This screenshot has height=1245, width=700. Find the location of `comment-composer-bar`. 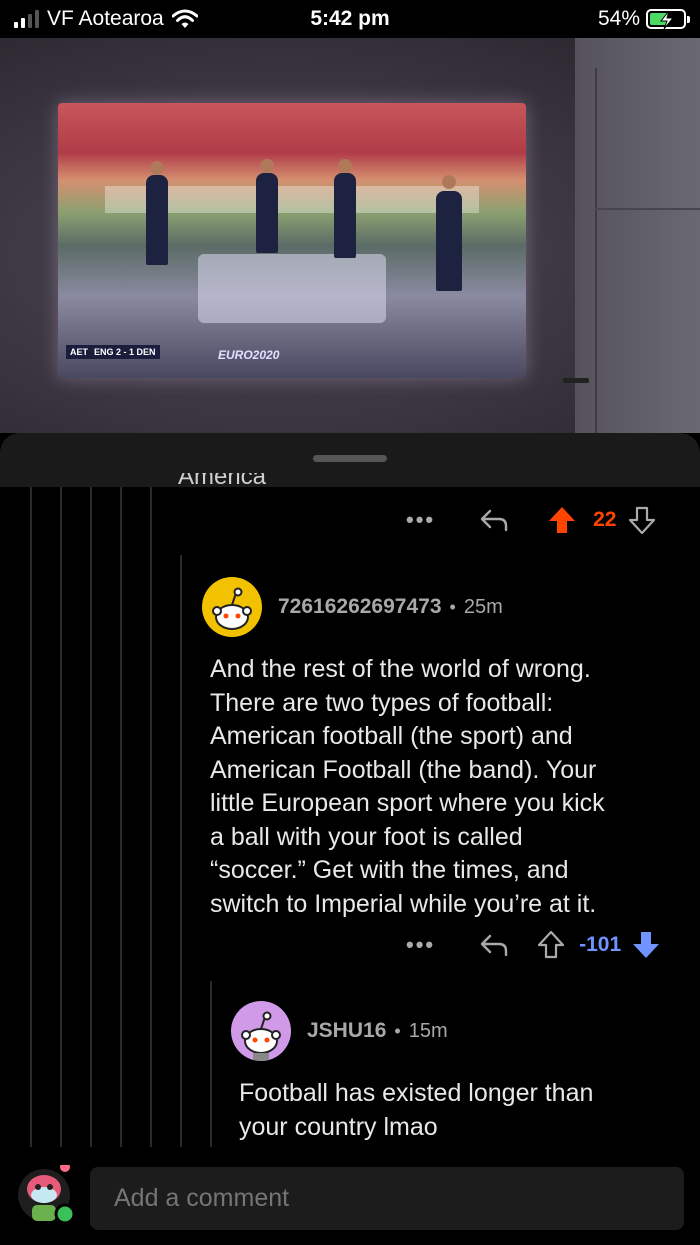

comment-composer-bar is located at coordinates (350, 1199).